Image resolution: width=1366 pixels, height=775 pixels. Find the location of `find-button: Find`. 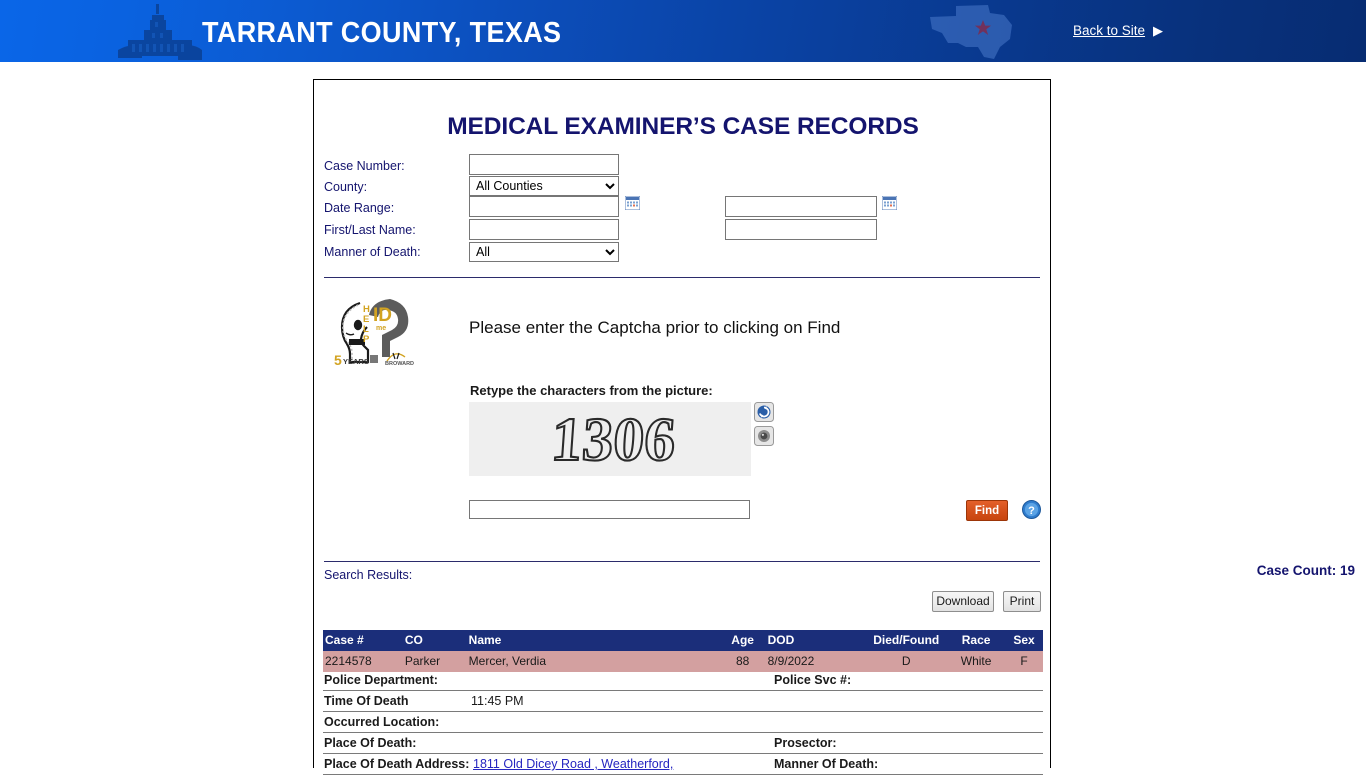

find-button: Find is located at coordinates (987, 510).